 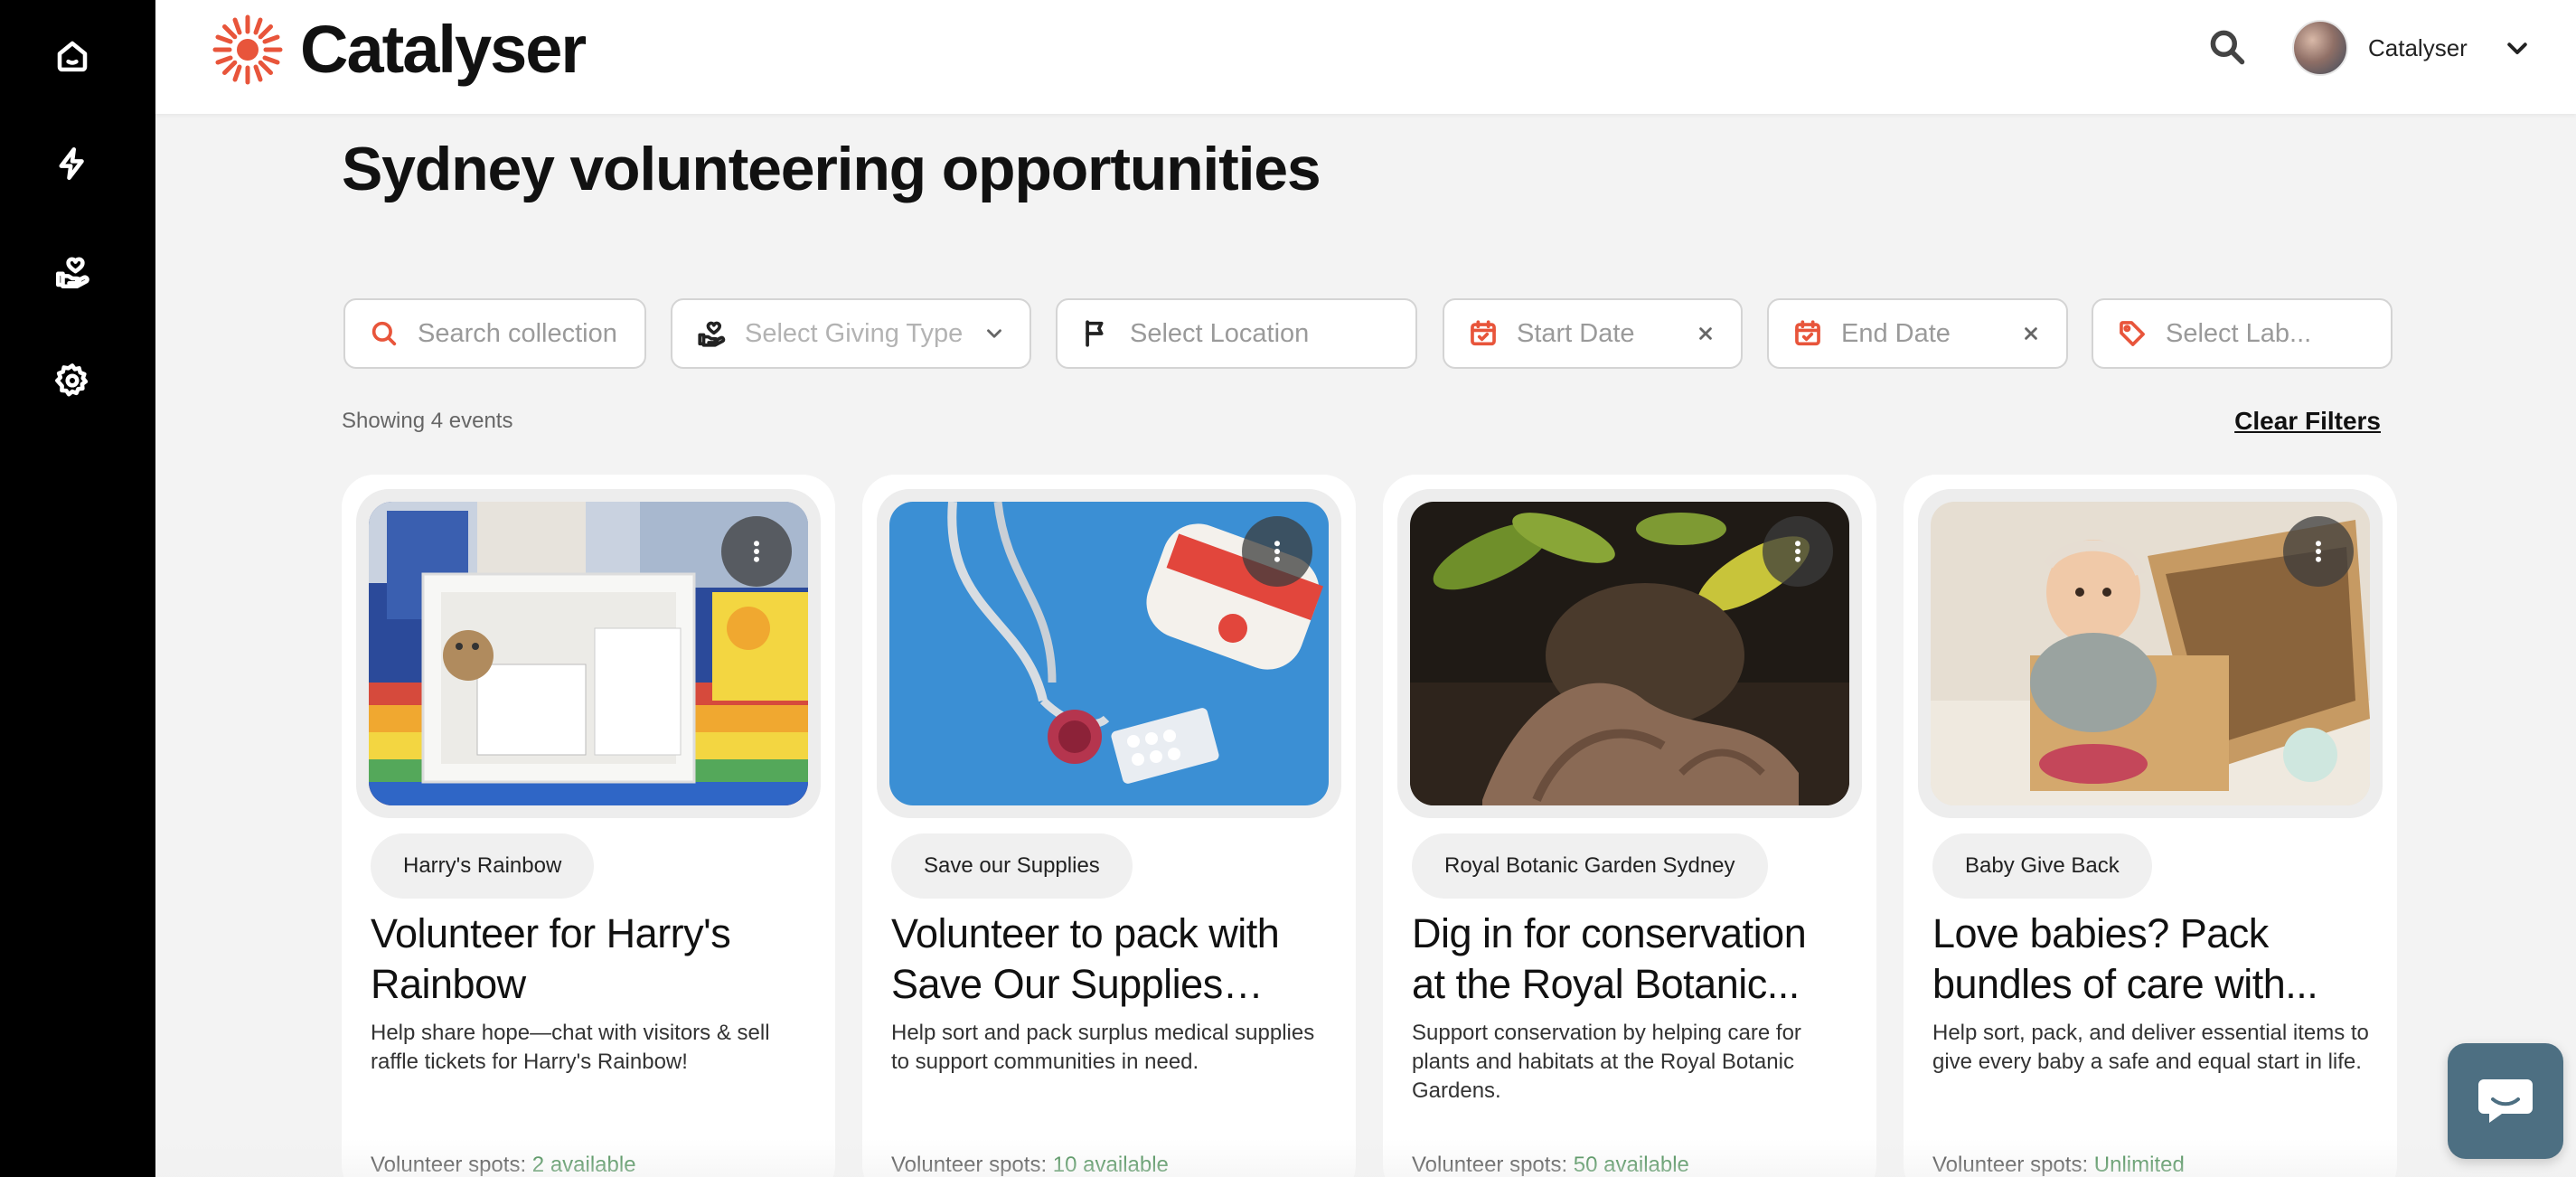 What do you see at coordinates (587, 960) in the screenshot?
I see `card-title: Volunteer for Harry's Rainbow` at bounding box center [587, 960].